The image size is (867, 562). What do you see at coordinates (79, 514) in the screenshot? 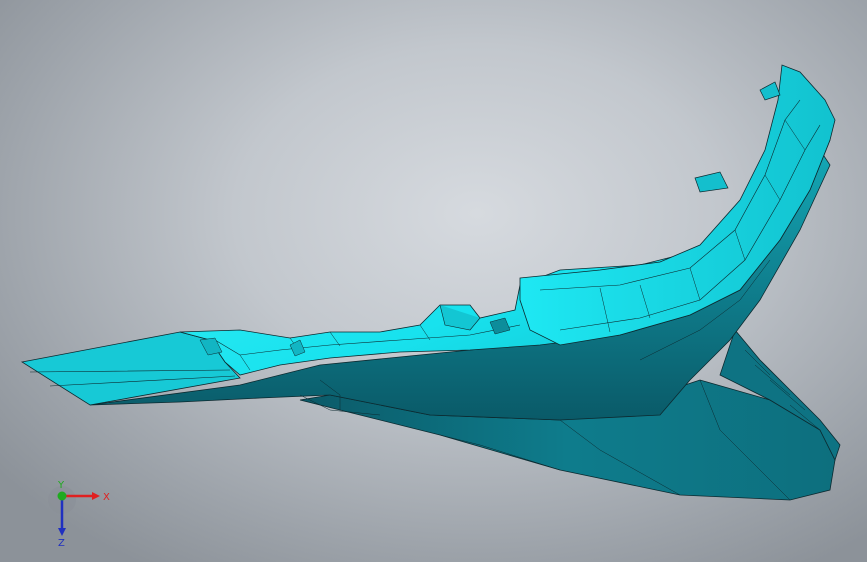
I see `orientation-triad: X Y Z` at bounding box center [79, 514].